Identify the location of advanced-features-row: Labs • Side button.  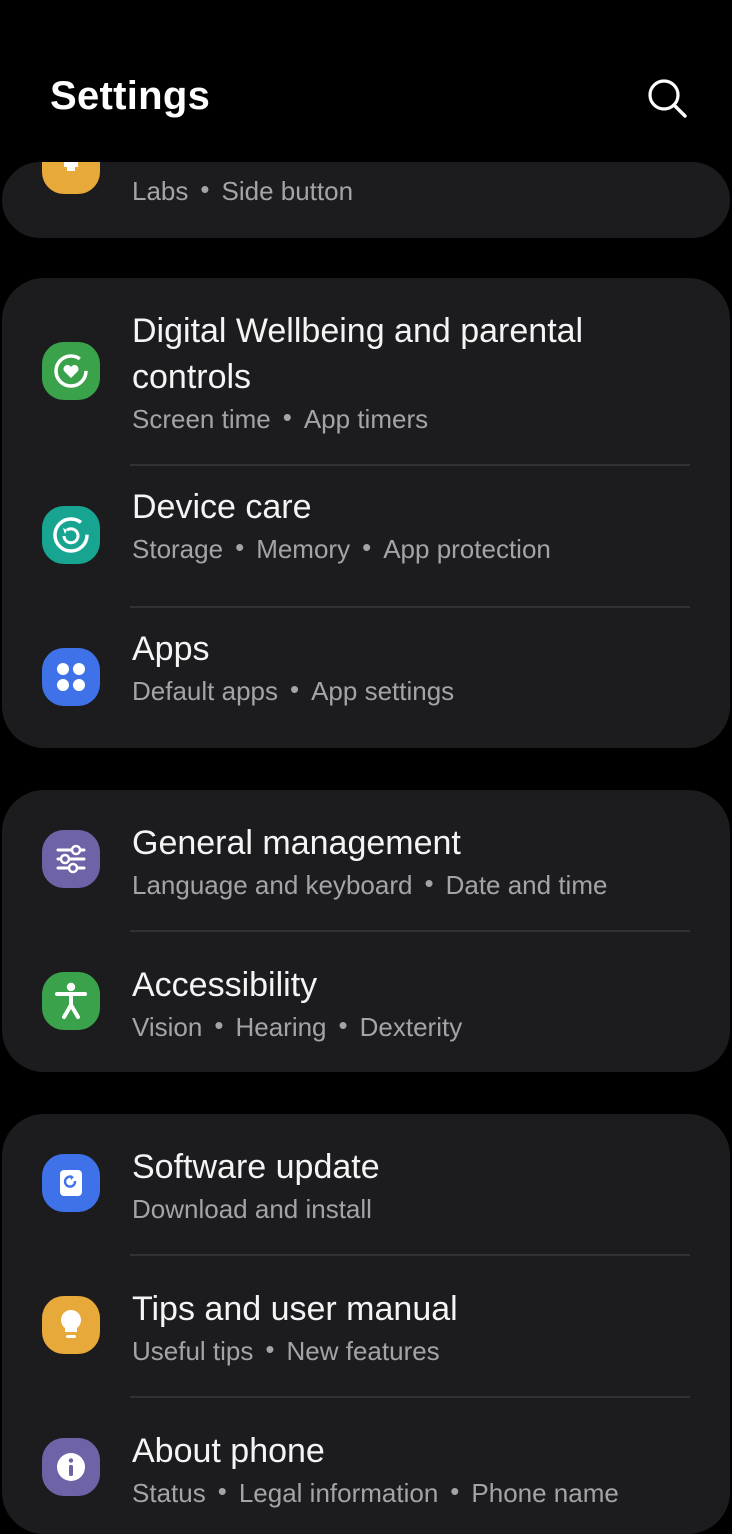
(366, 200).